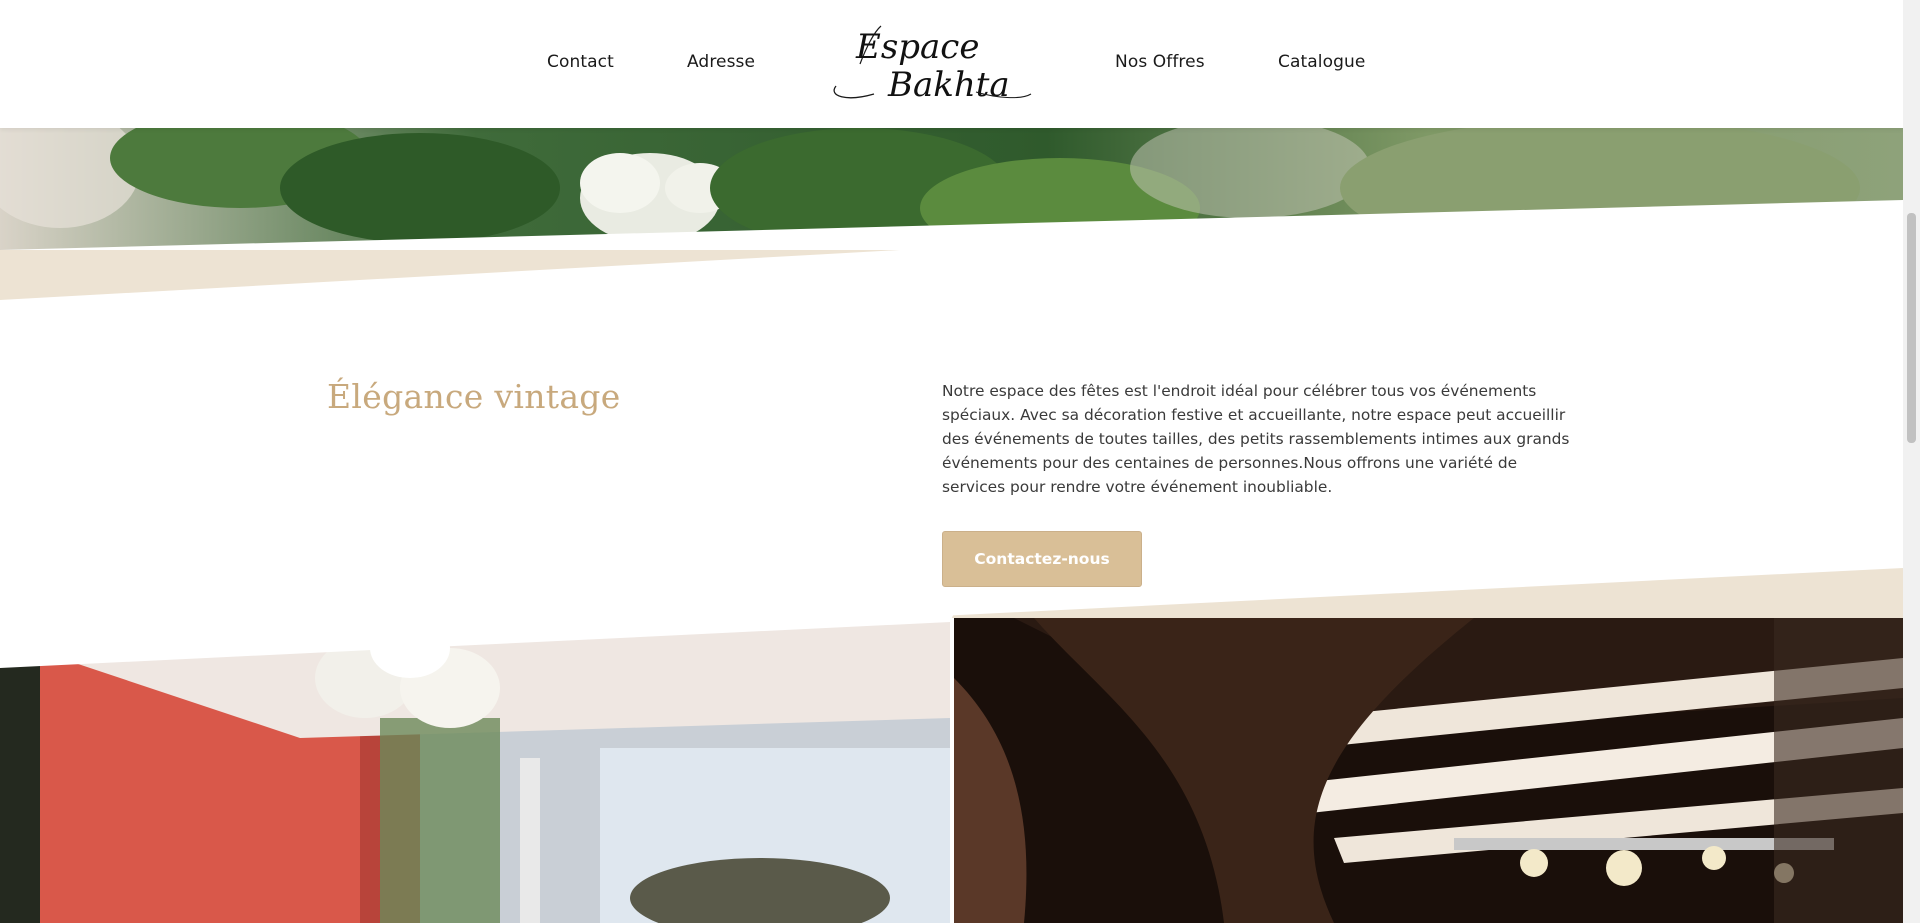 This screenshot has height=923, width=1920. Describe the element at coordinates (1042, 559) in the screenshot. I see `contact-us-button: Contactez-nous` at that location.